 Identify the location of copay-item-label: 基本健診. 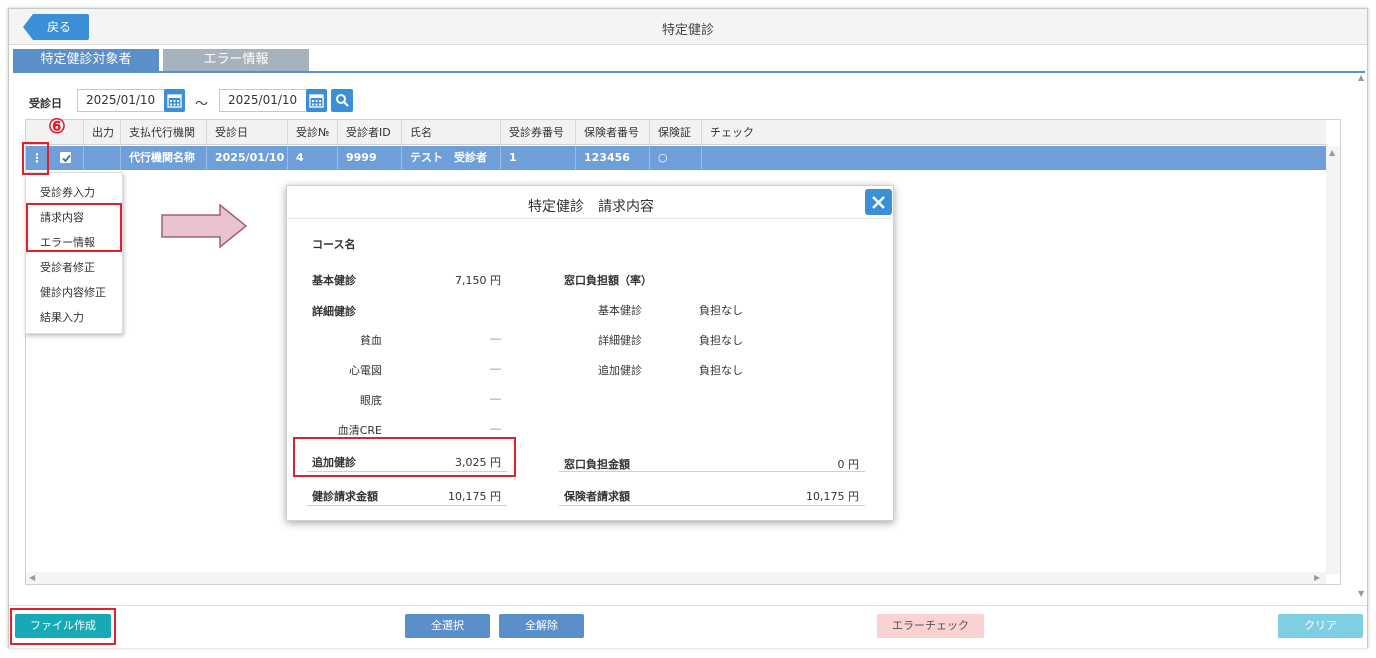
(620, 310).